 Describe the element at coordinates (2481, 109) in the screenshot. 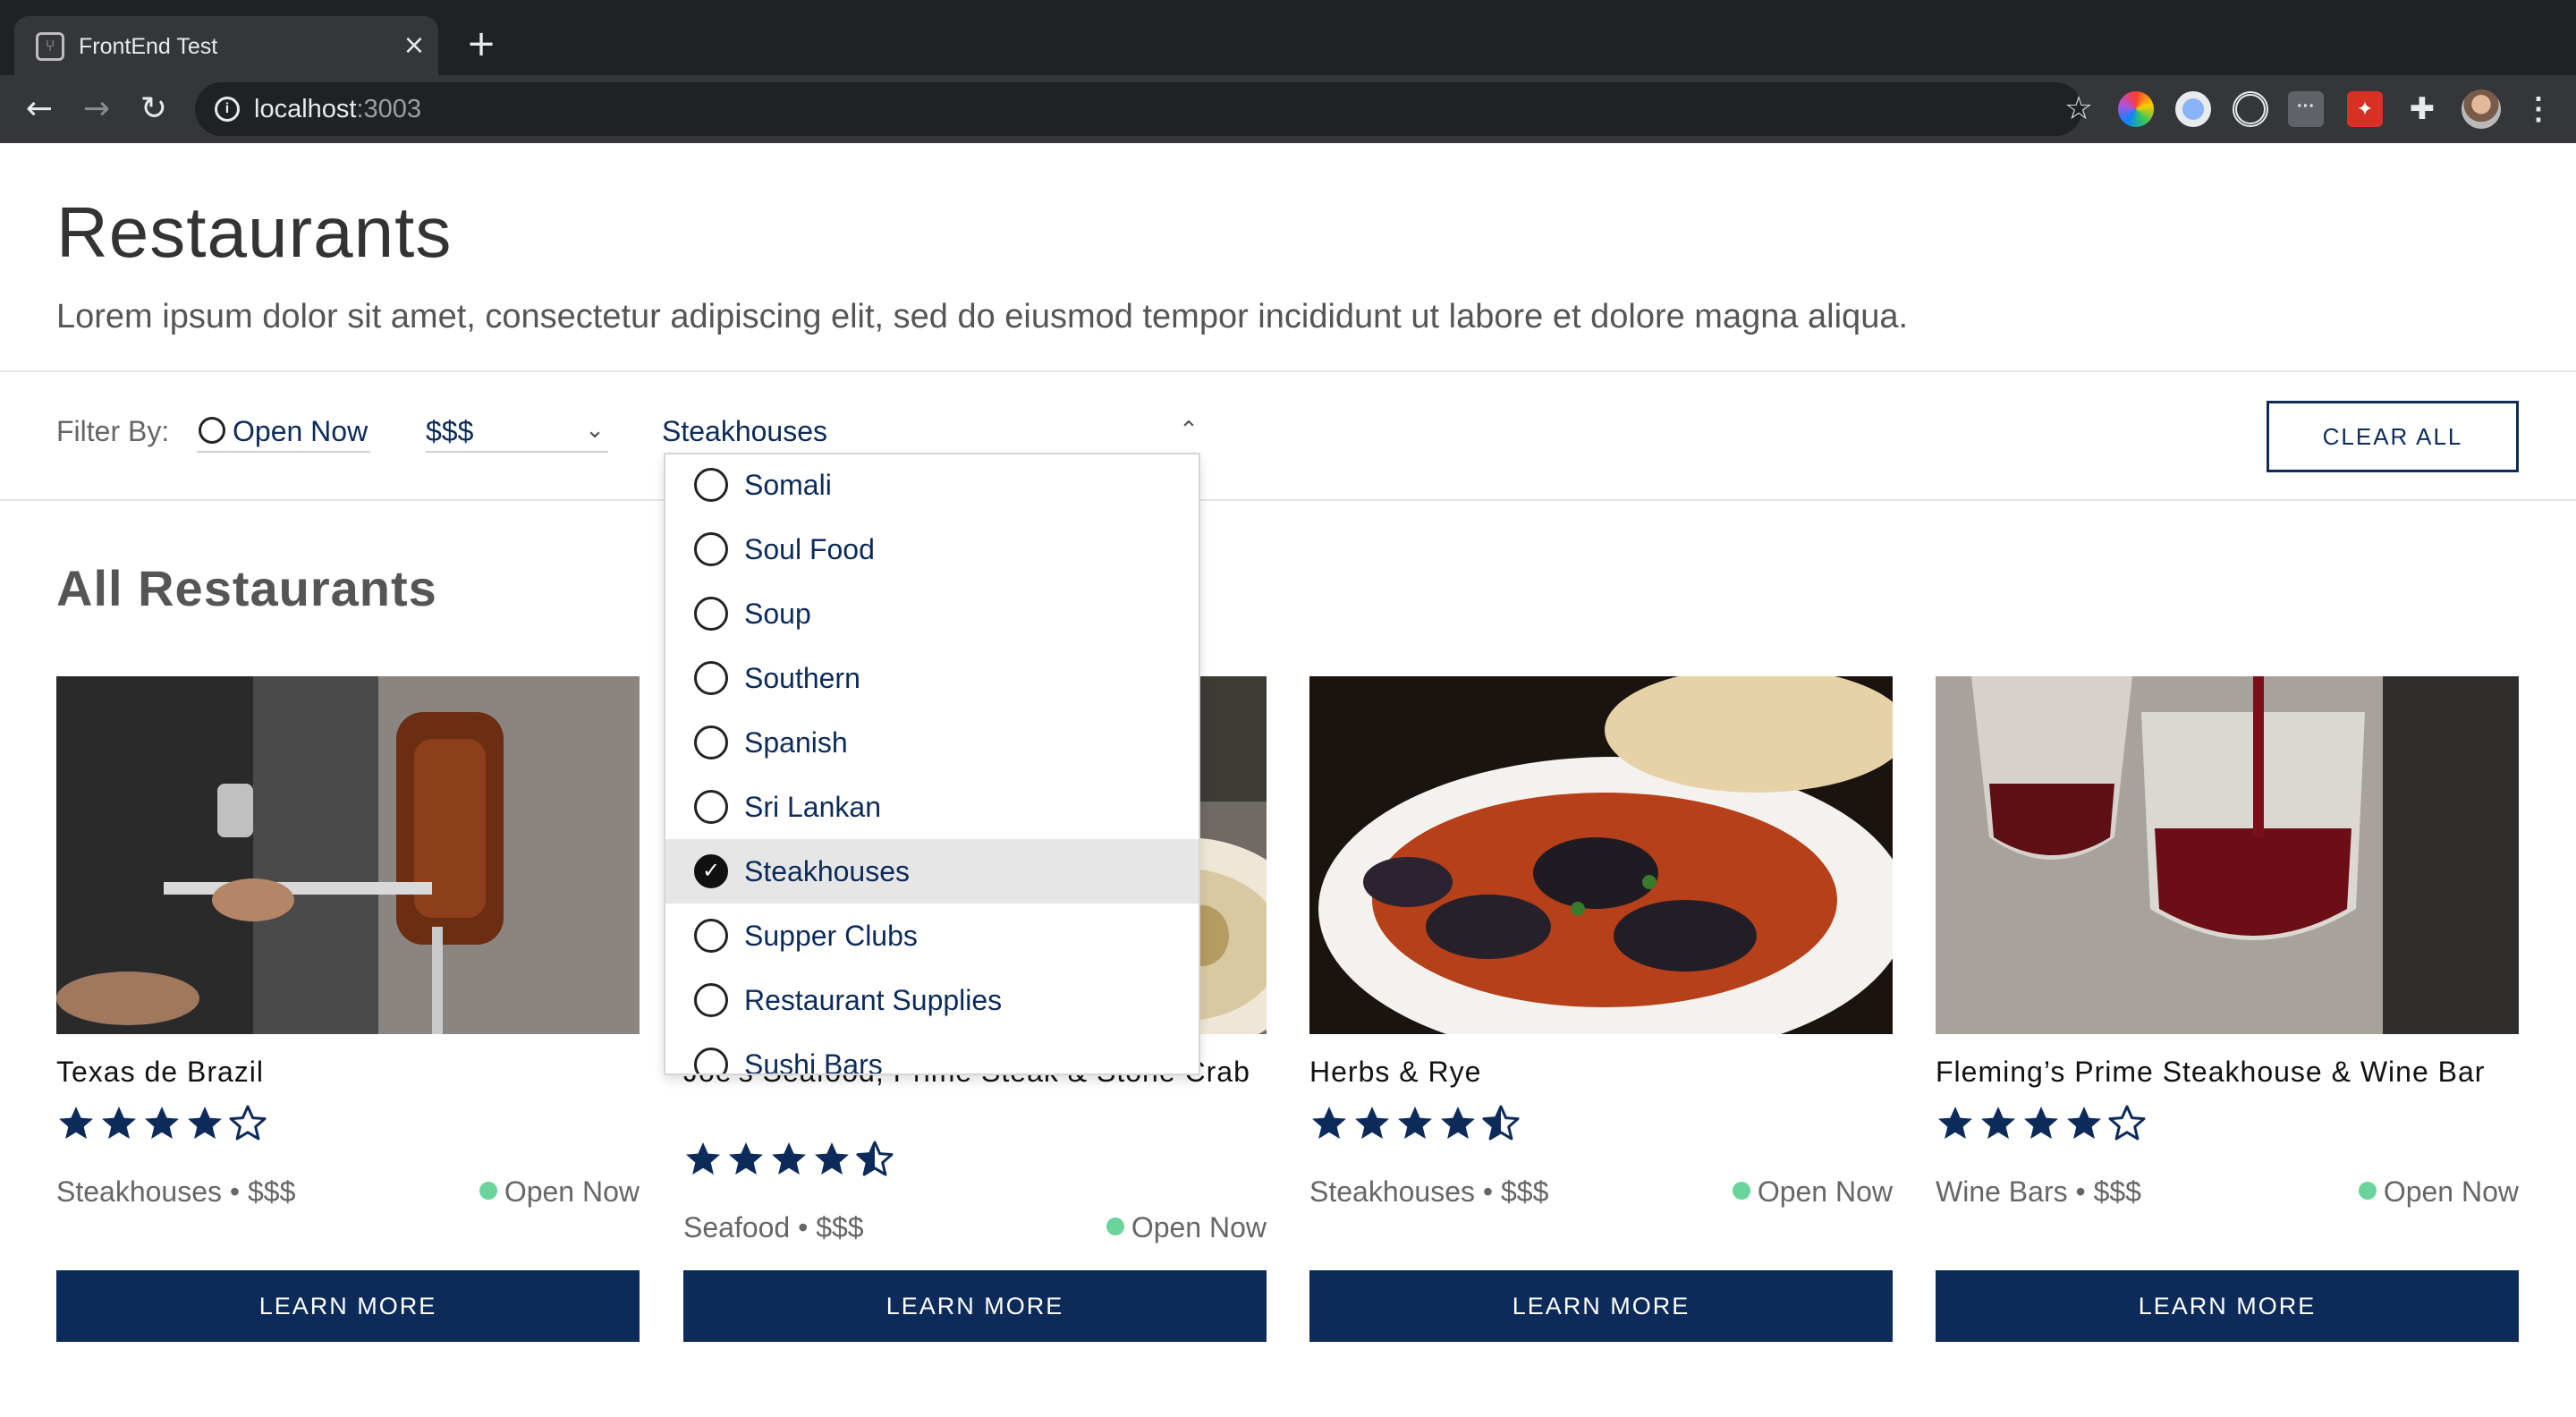

I see `profile-avatar` at that location.